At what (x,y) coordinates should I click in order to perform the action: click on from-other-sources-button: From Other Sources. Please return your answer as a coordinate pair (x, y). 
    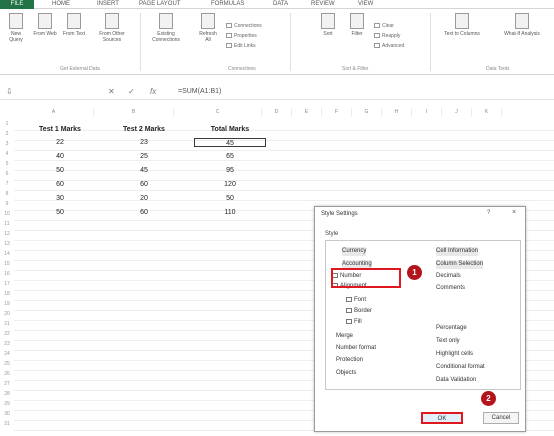
    Looking at the image, I should click on (112, 28).